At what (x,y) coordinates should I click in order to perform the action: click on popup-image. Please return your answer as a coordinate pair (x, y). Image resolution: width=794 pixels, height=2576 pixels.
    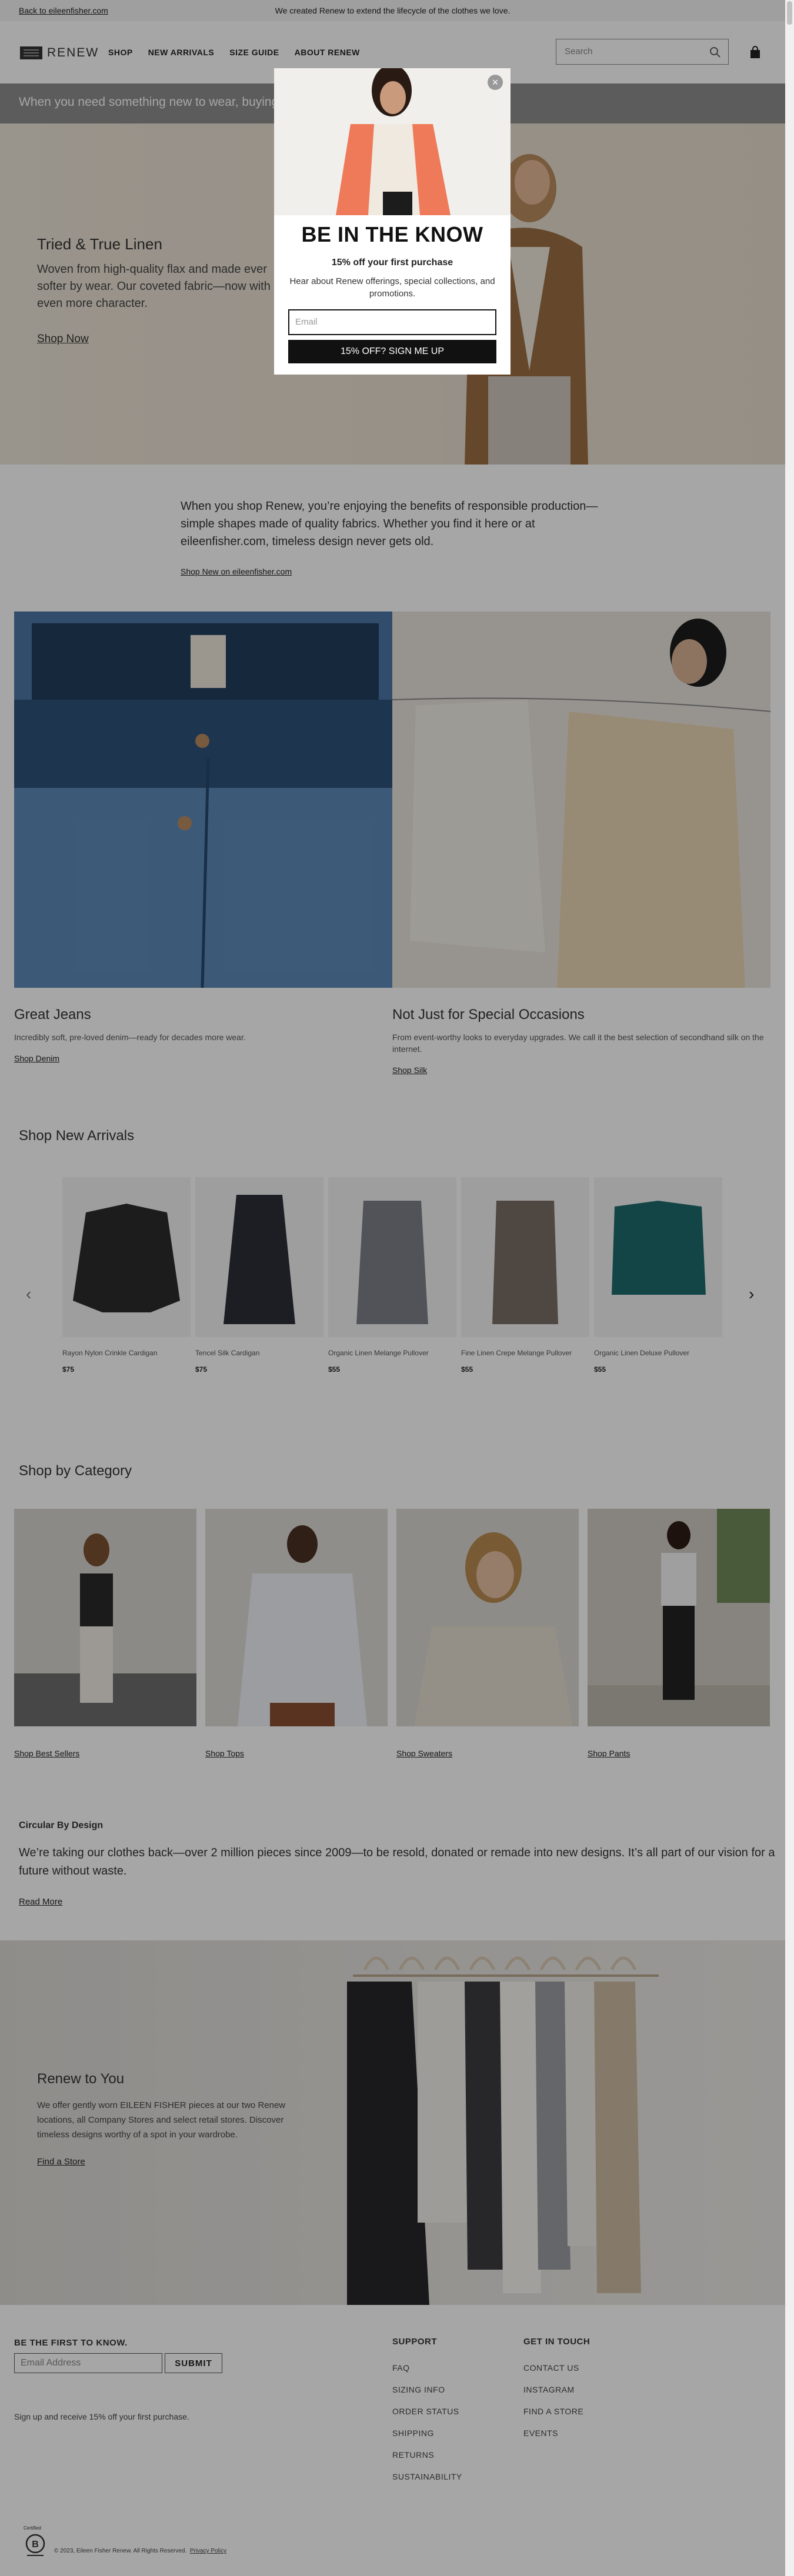
    Looking at the image, I should click on (393, 141).